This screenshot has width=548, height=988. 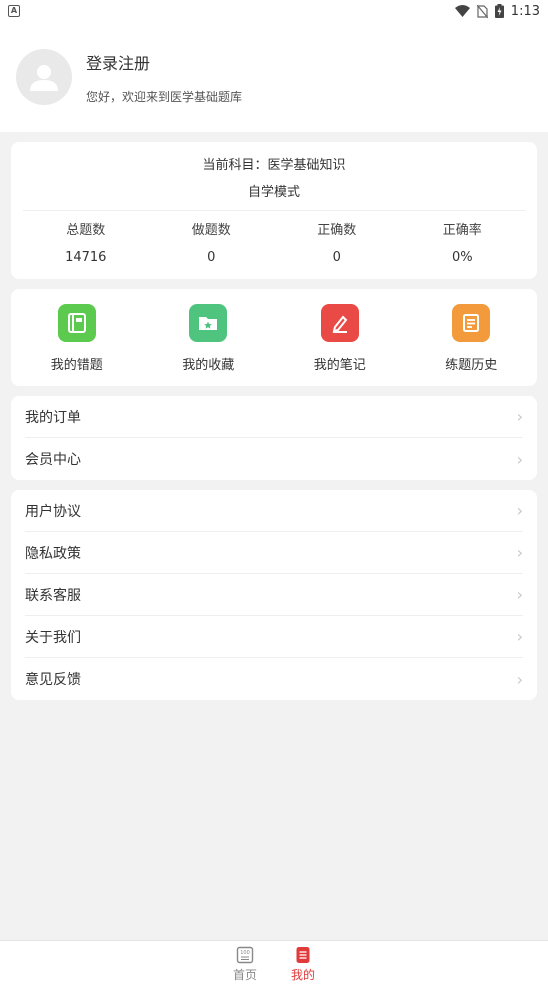 I want to click on stat-value: 14716, so click(x=86, y=257).